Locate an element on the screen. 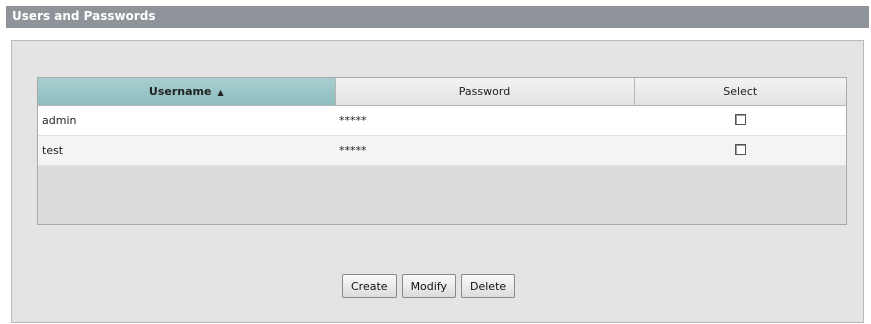 The image size is (871, 324). column-header-select: Select is located at coordinates (740, 92).